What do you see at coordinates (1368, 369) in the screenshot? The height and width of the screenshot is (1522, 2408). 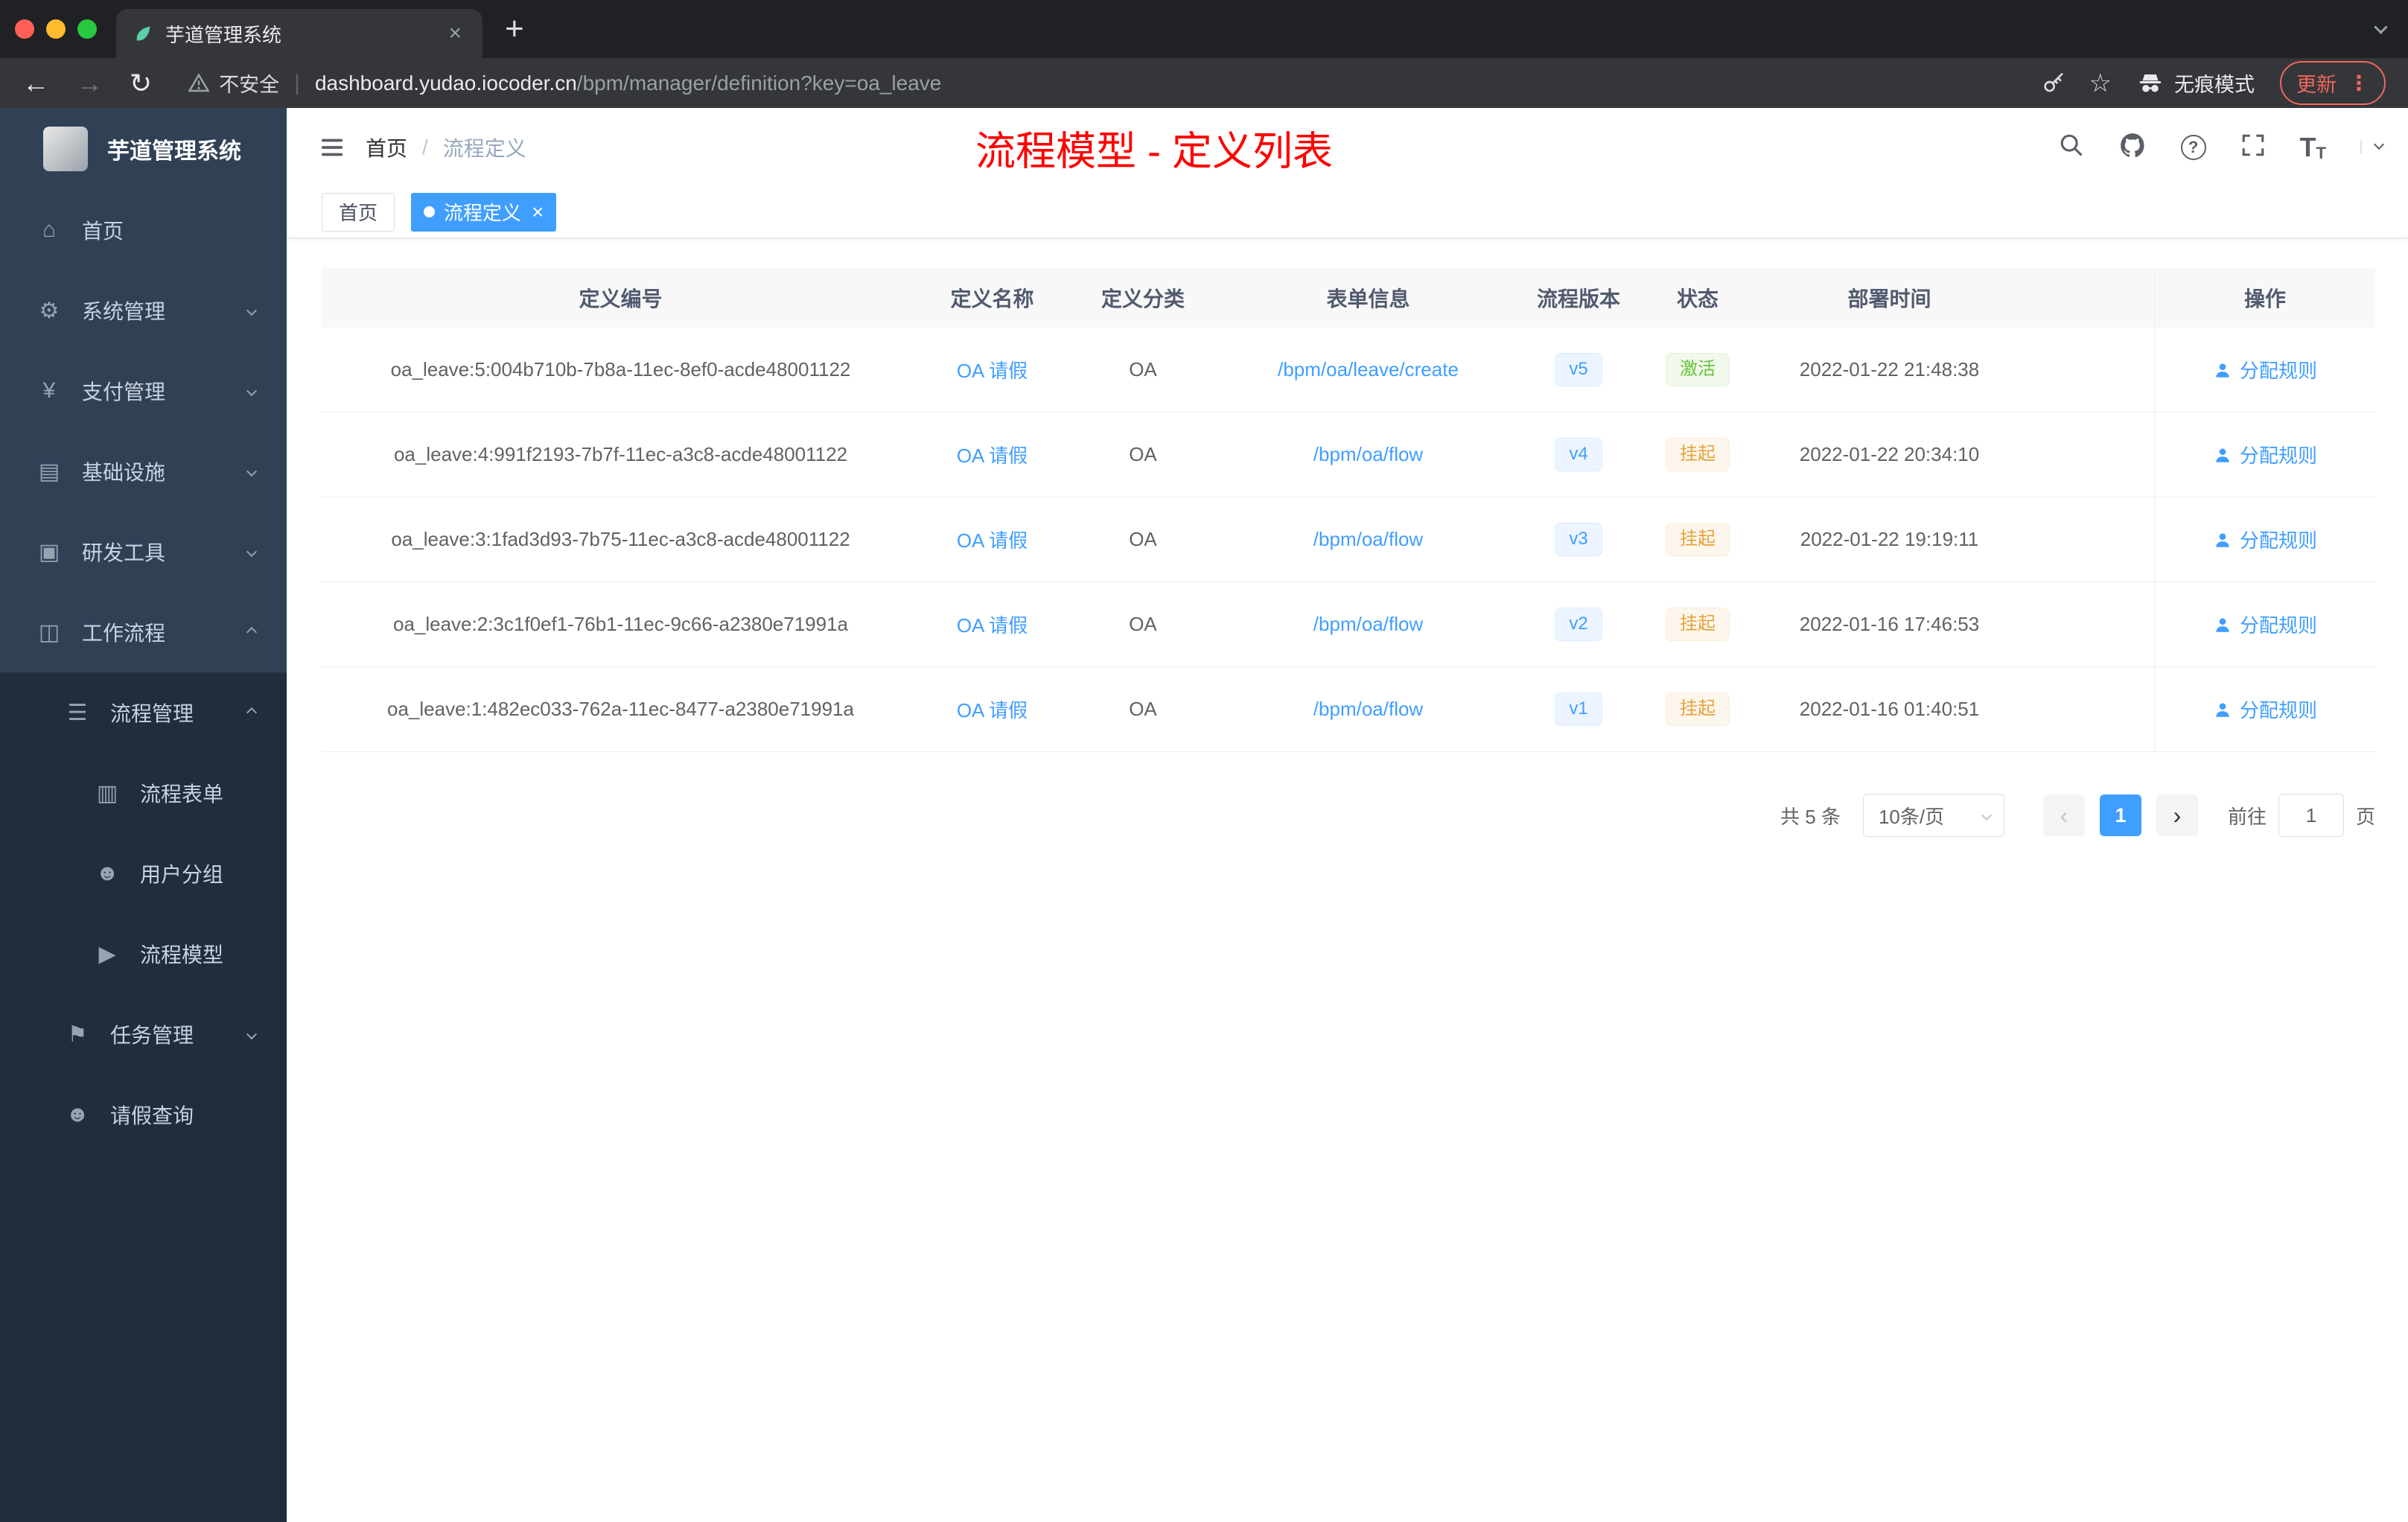 I see `form-link: /bpm/oa/leave/create` at bounding box center [1368, 369].